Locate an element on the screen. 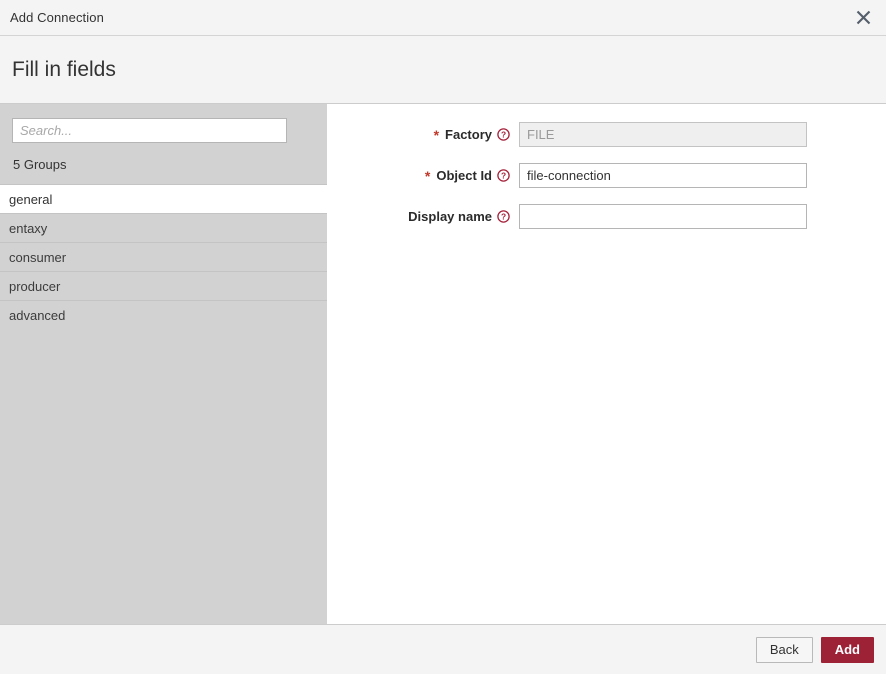 The width and height of the screenshot is (886, 674). form-row-object-id: * Object Id ? is located at coordinates (606, 175).